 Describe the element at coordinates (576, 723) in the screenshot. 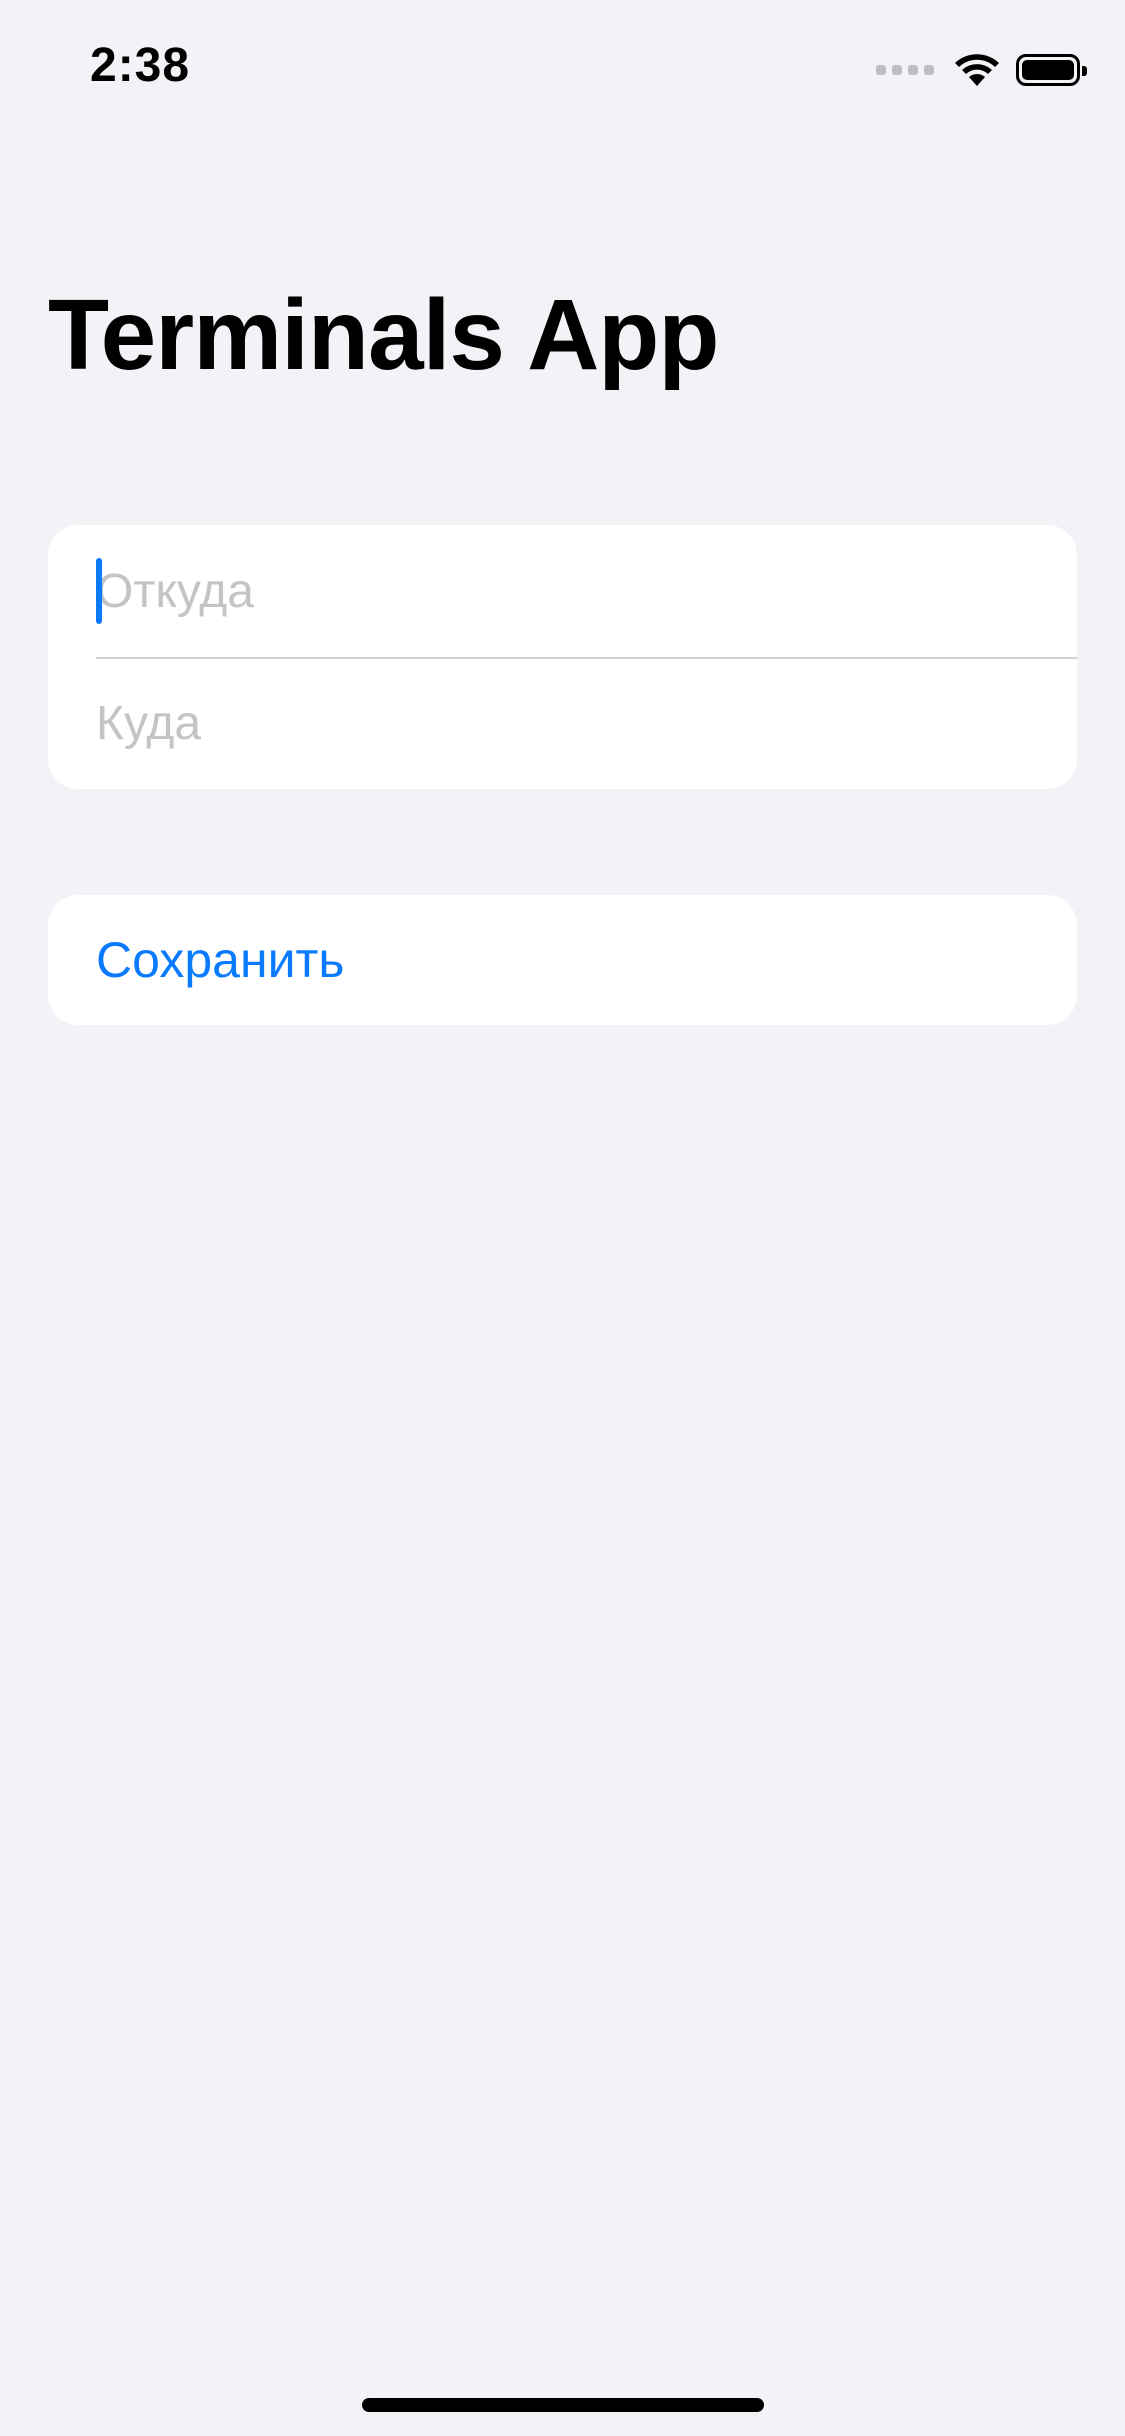

I see `to-input` at that location.